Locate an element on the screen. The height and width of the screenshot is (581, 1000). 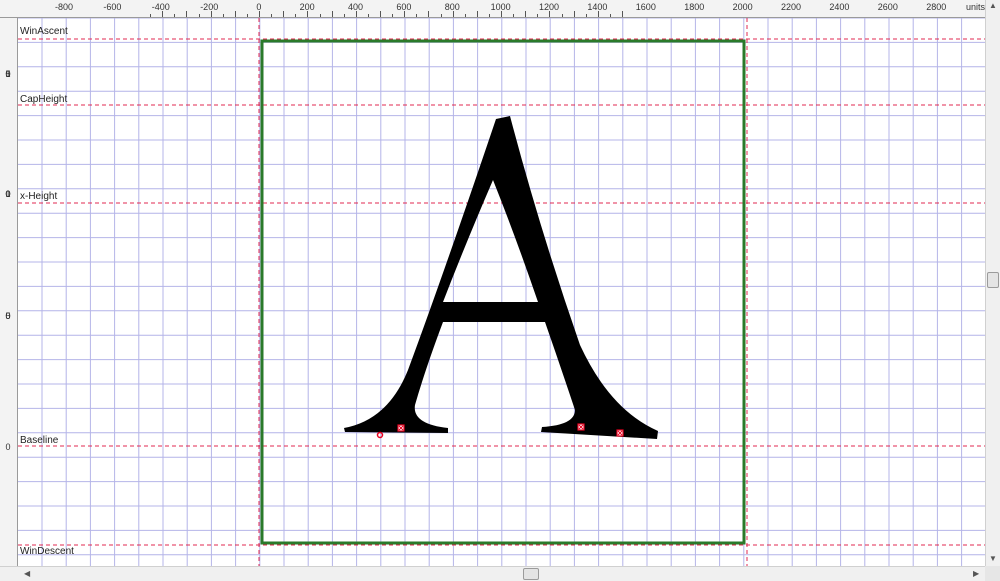
ruler-tick-label: 1600 is located at coordinates (645, 7).